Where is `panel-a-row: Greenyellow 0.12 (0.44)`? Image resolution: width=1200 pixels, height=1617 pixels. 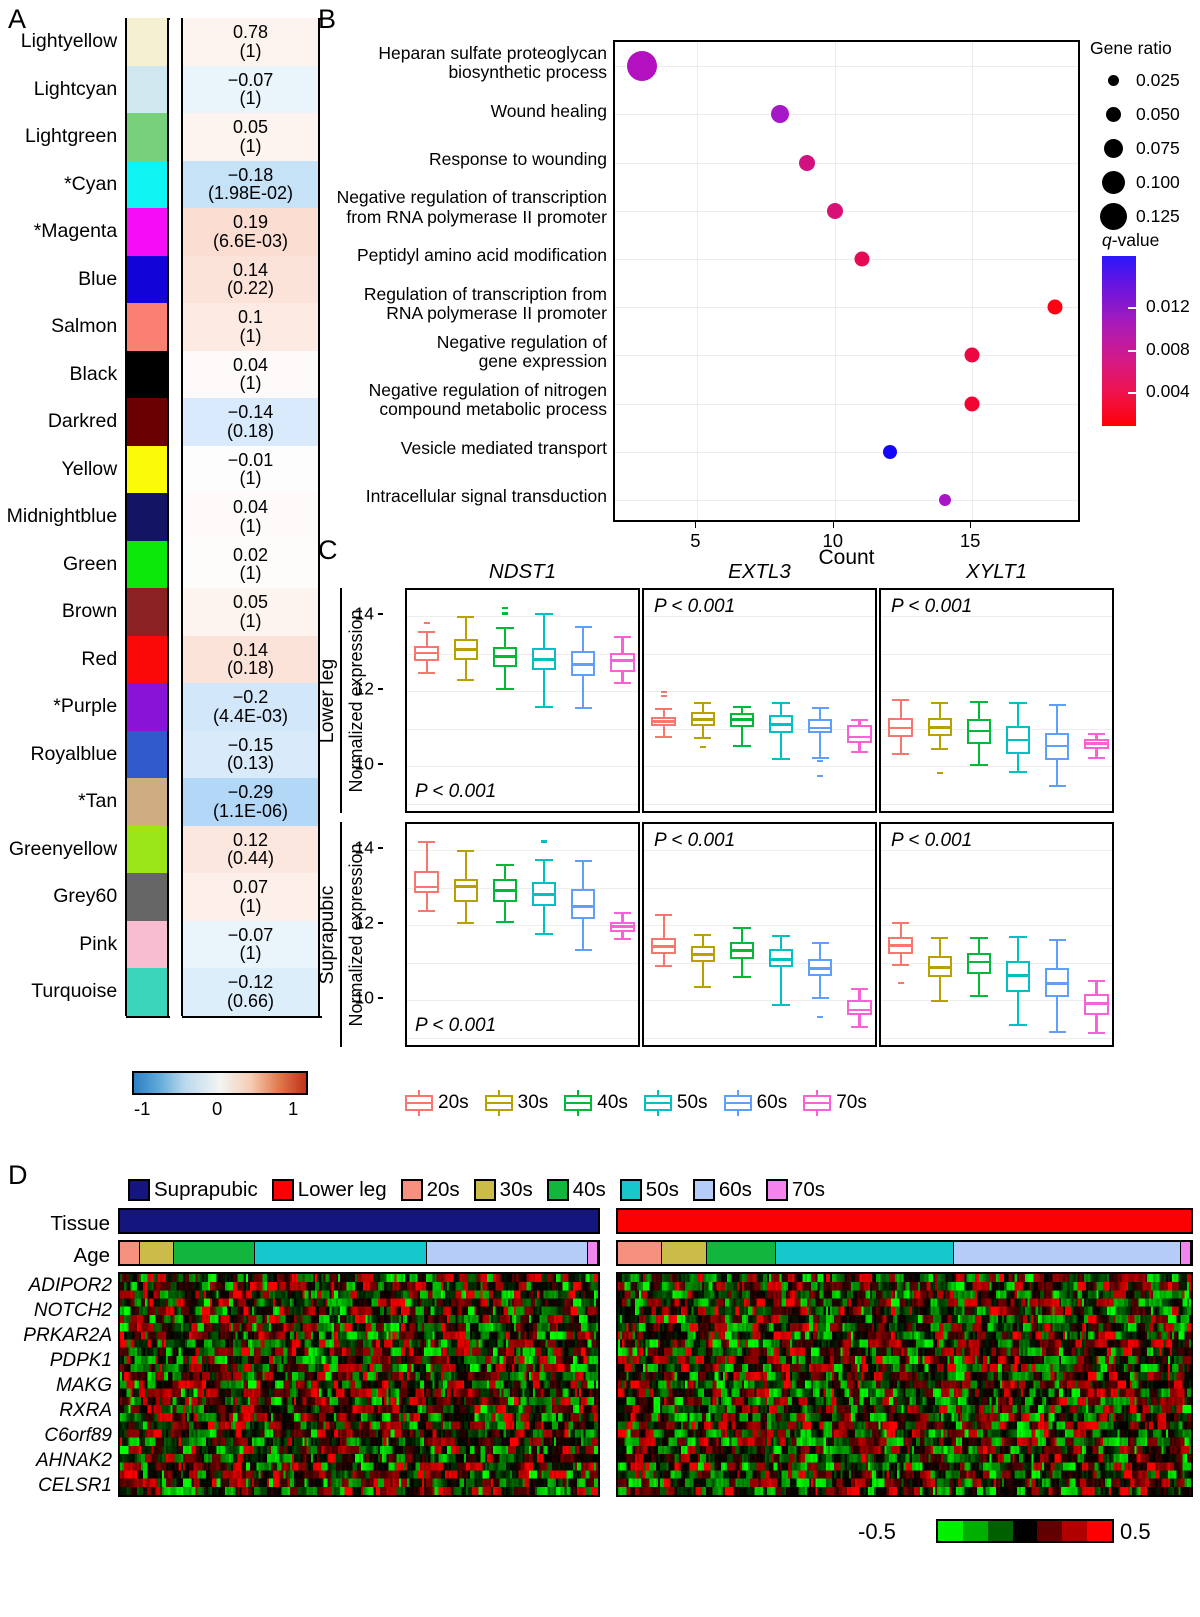 panel-a-row: Greenyellow 0.12 (0.44) is located at coordinates (160, 849).